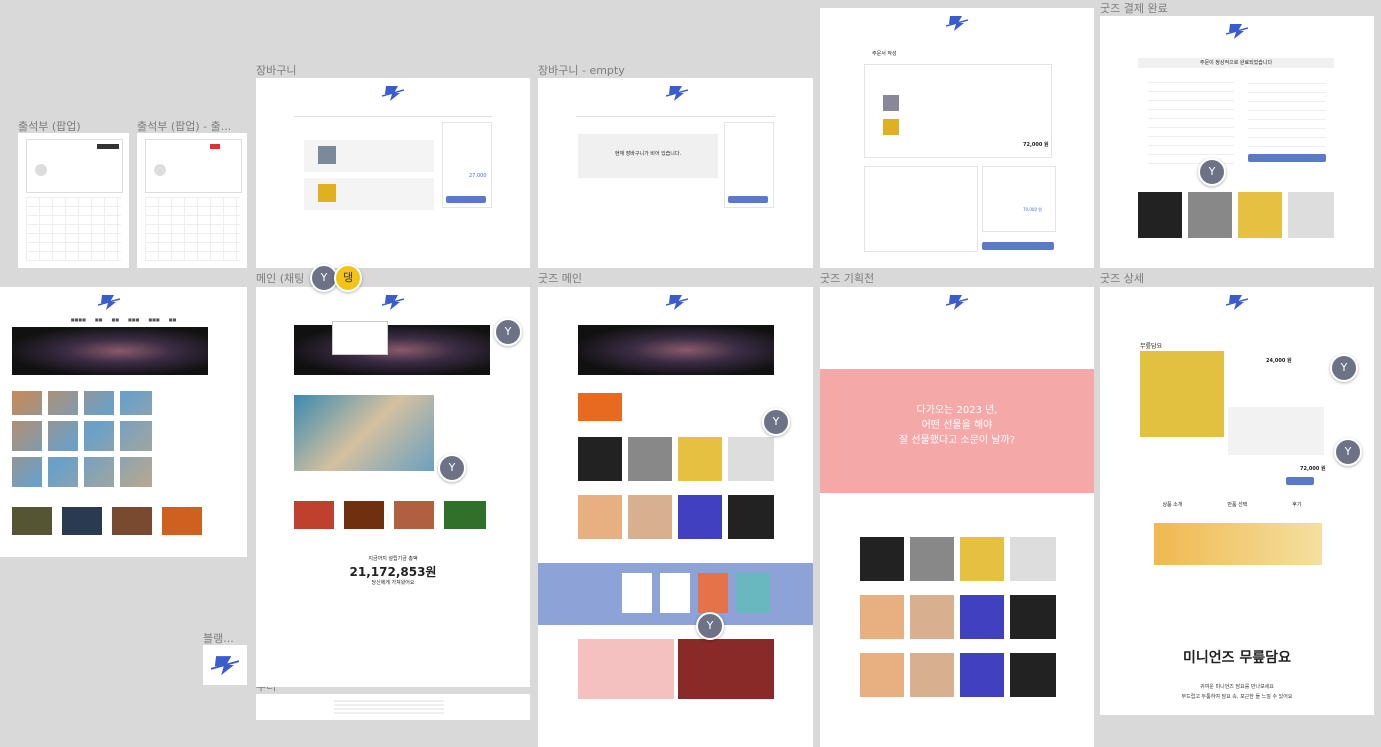 The image size is (1381, 747). What do you see at coordinates (1287, 118) in the screenshot?
I see `payment-info` at bounding box center [1287, 118].